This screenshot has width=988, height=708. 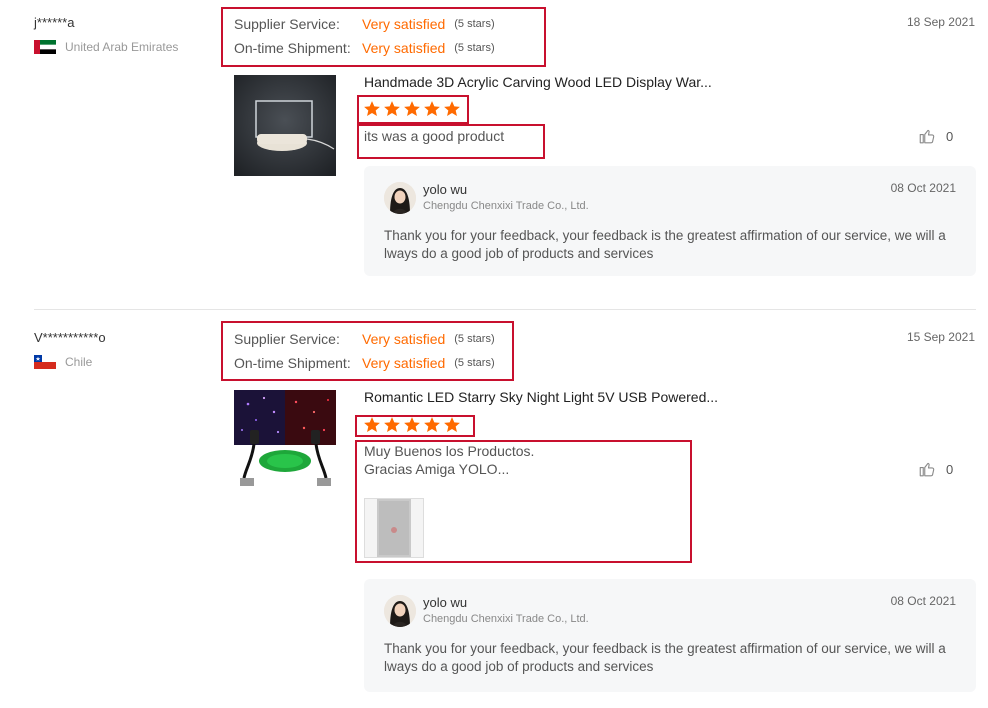 What do you see at coordinates (122, 47) in the screenshot?
I see `country-name: United Arab Emirates` at bounding box center [122, 47].